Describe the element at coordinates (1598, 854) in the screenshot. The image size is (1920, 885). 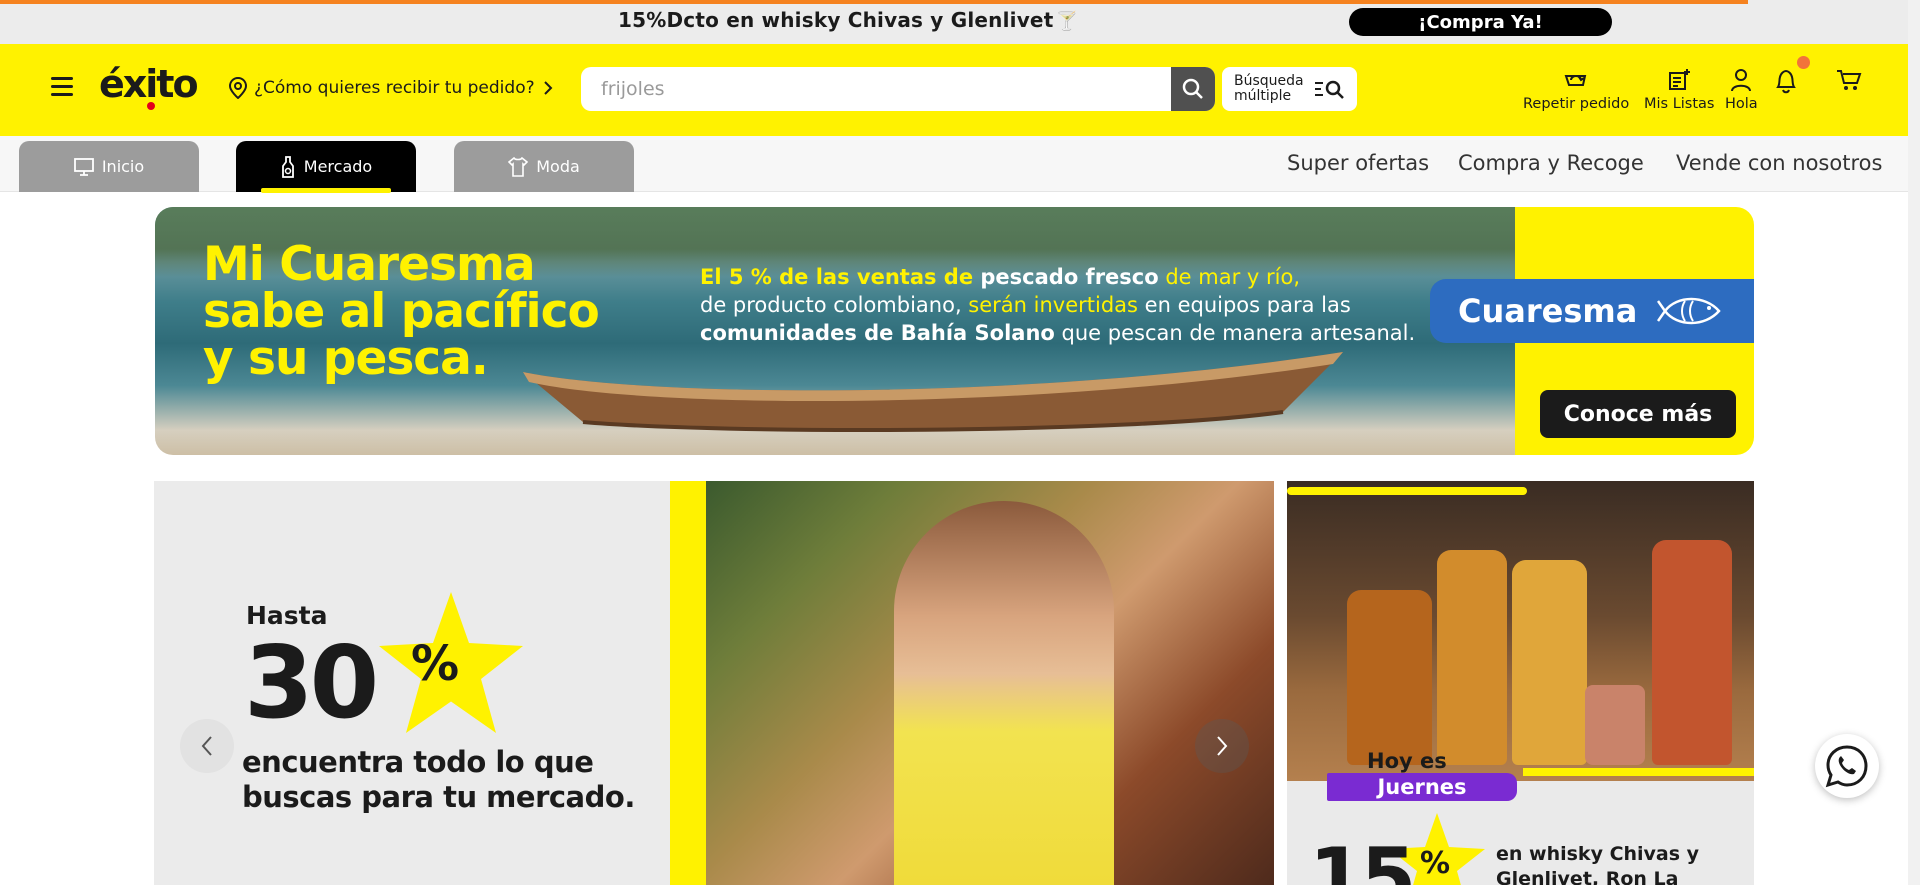
I see `promo-description-line-1: en whisky Chivas y` at that location.